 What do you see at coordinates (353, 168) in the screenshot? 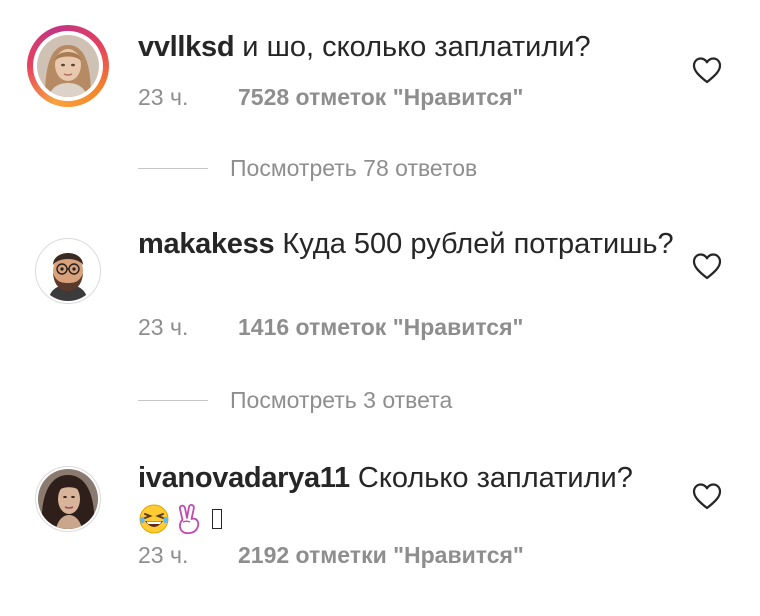
I see `view-replies-label: Посмотреть 78 ответов` at bounding box center [353, 168].